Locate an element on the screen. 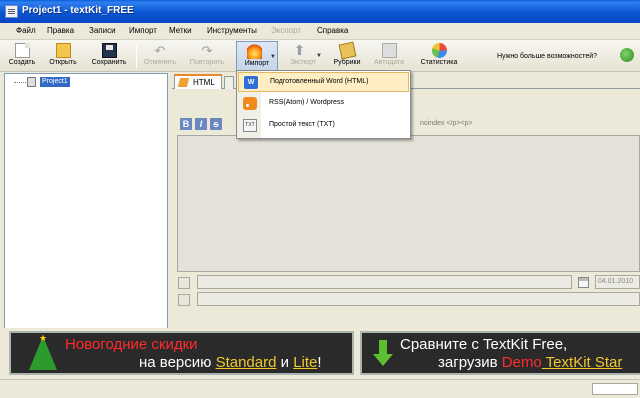 The width and height of the screenshot is (640, 398). redo-button: ↷ Повторить is located at coordinates (207, 56).